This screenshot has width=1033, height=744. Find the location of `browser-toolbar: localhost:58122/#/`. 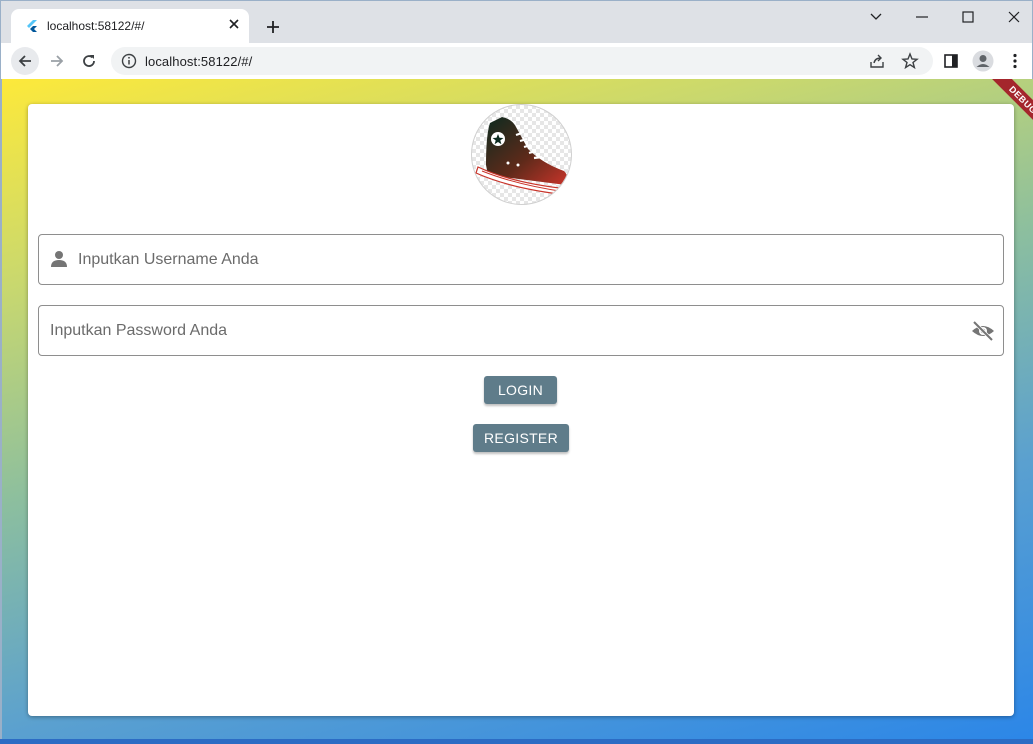

browser-toolbar: localhost:58122/#/ is located at coordinates (516, 61).